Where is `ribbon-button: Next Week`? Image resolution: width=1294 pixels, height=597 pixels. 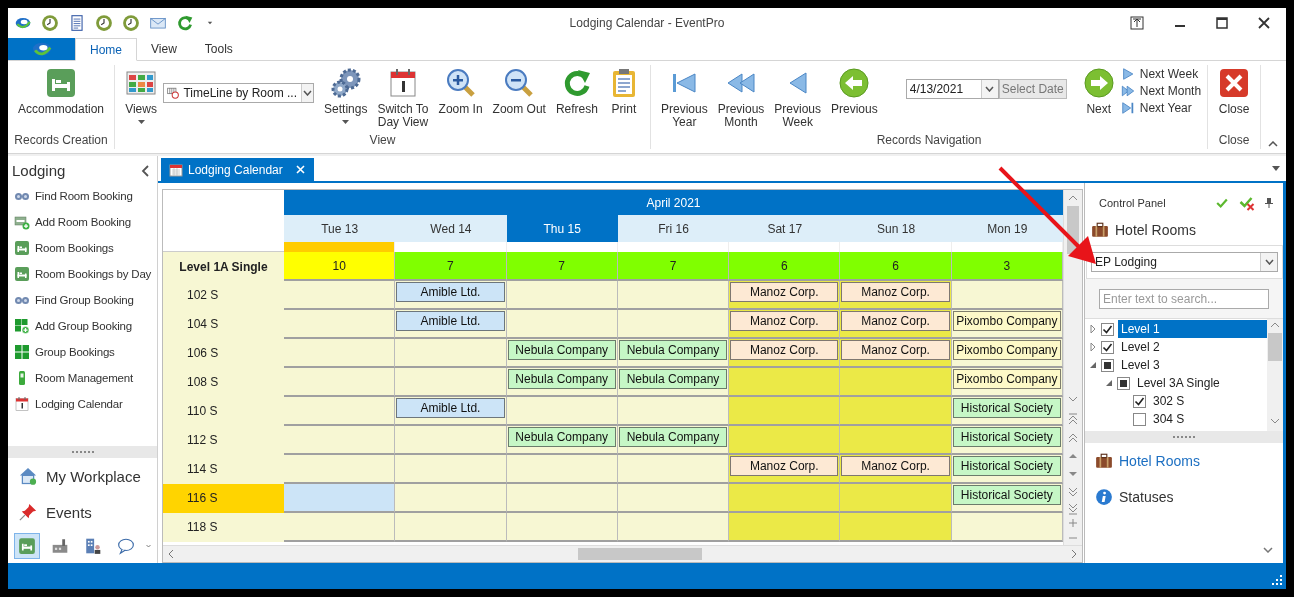 ribbon-button: Next Week is located at coordinates (1161, 74).